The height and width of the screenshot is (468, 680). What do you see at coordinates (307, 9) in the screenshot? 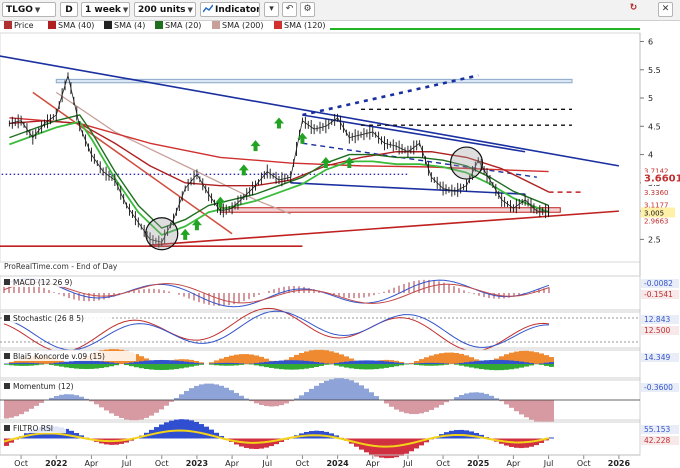
I see `settings-gear-icon: ⚙` at bounding box center [307, 9].